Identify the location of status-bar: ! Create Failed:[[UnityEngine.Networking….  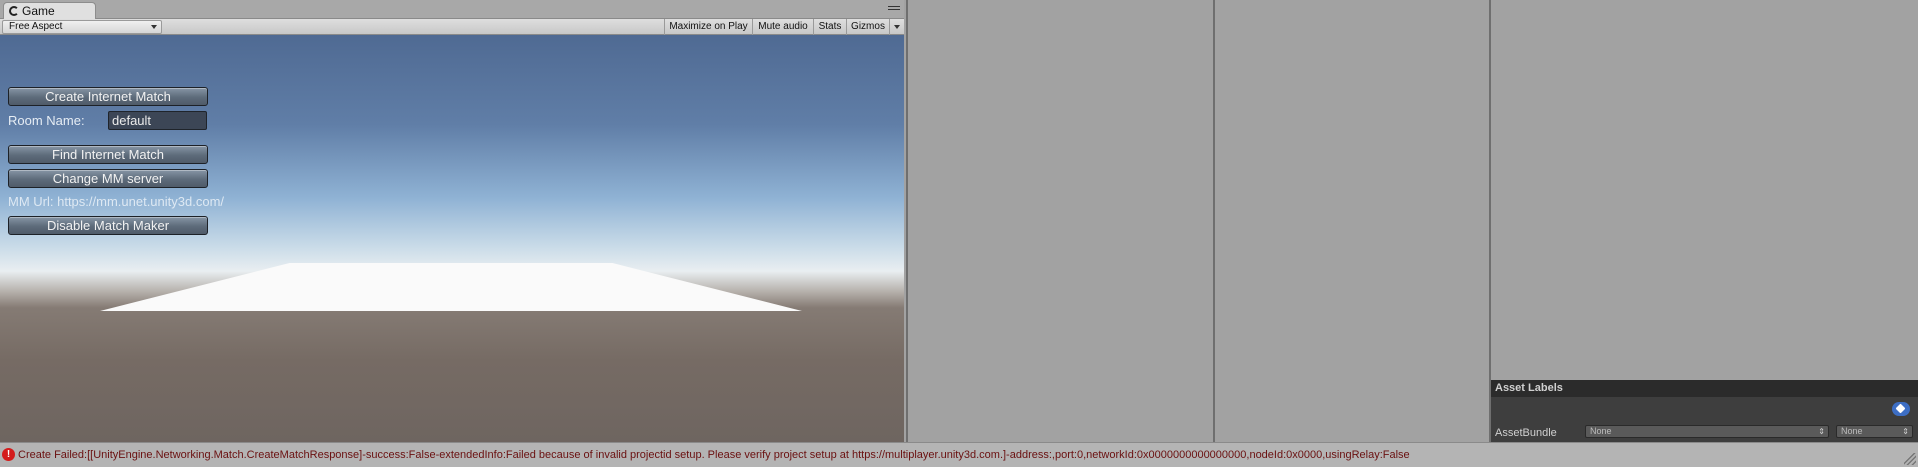
(959, 454).